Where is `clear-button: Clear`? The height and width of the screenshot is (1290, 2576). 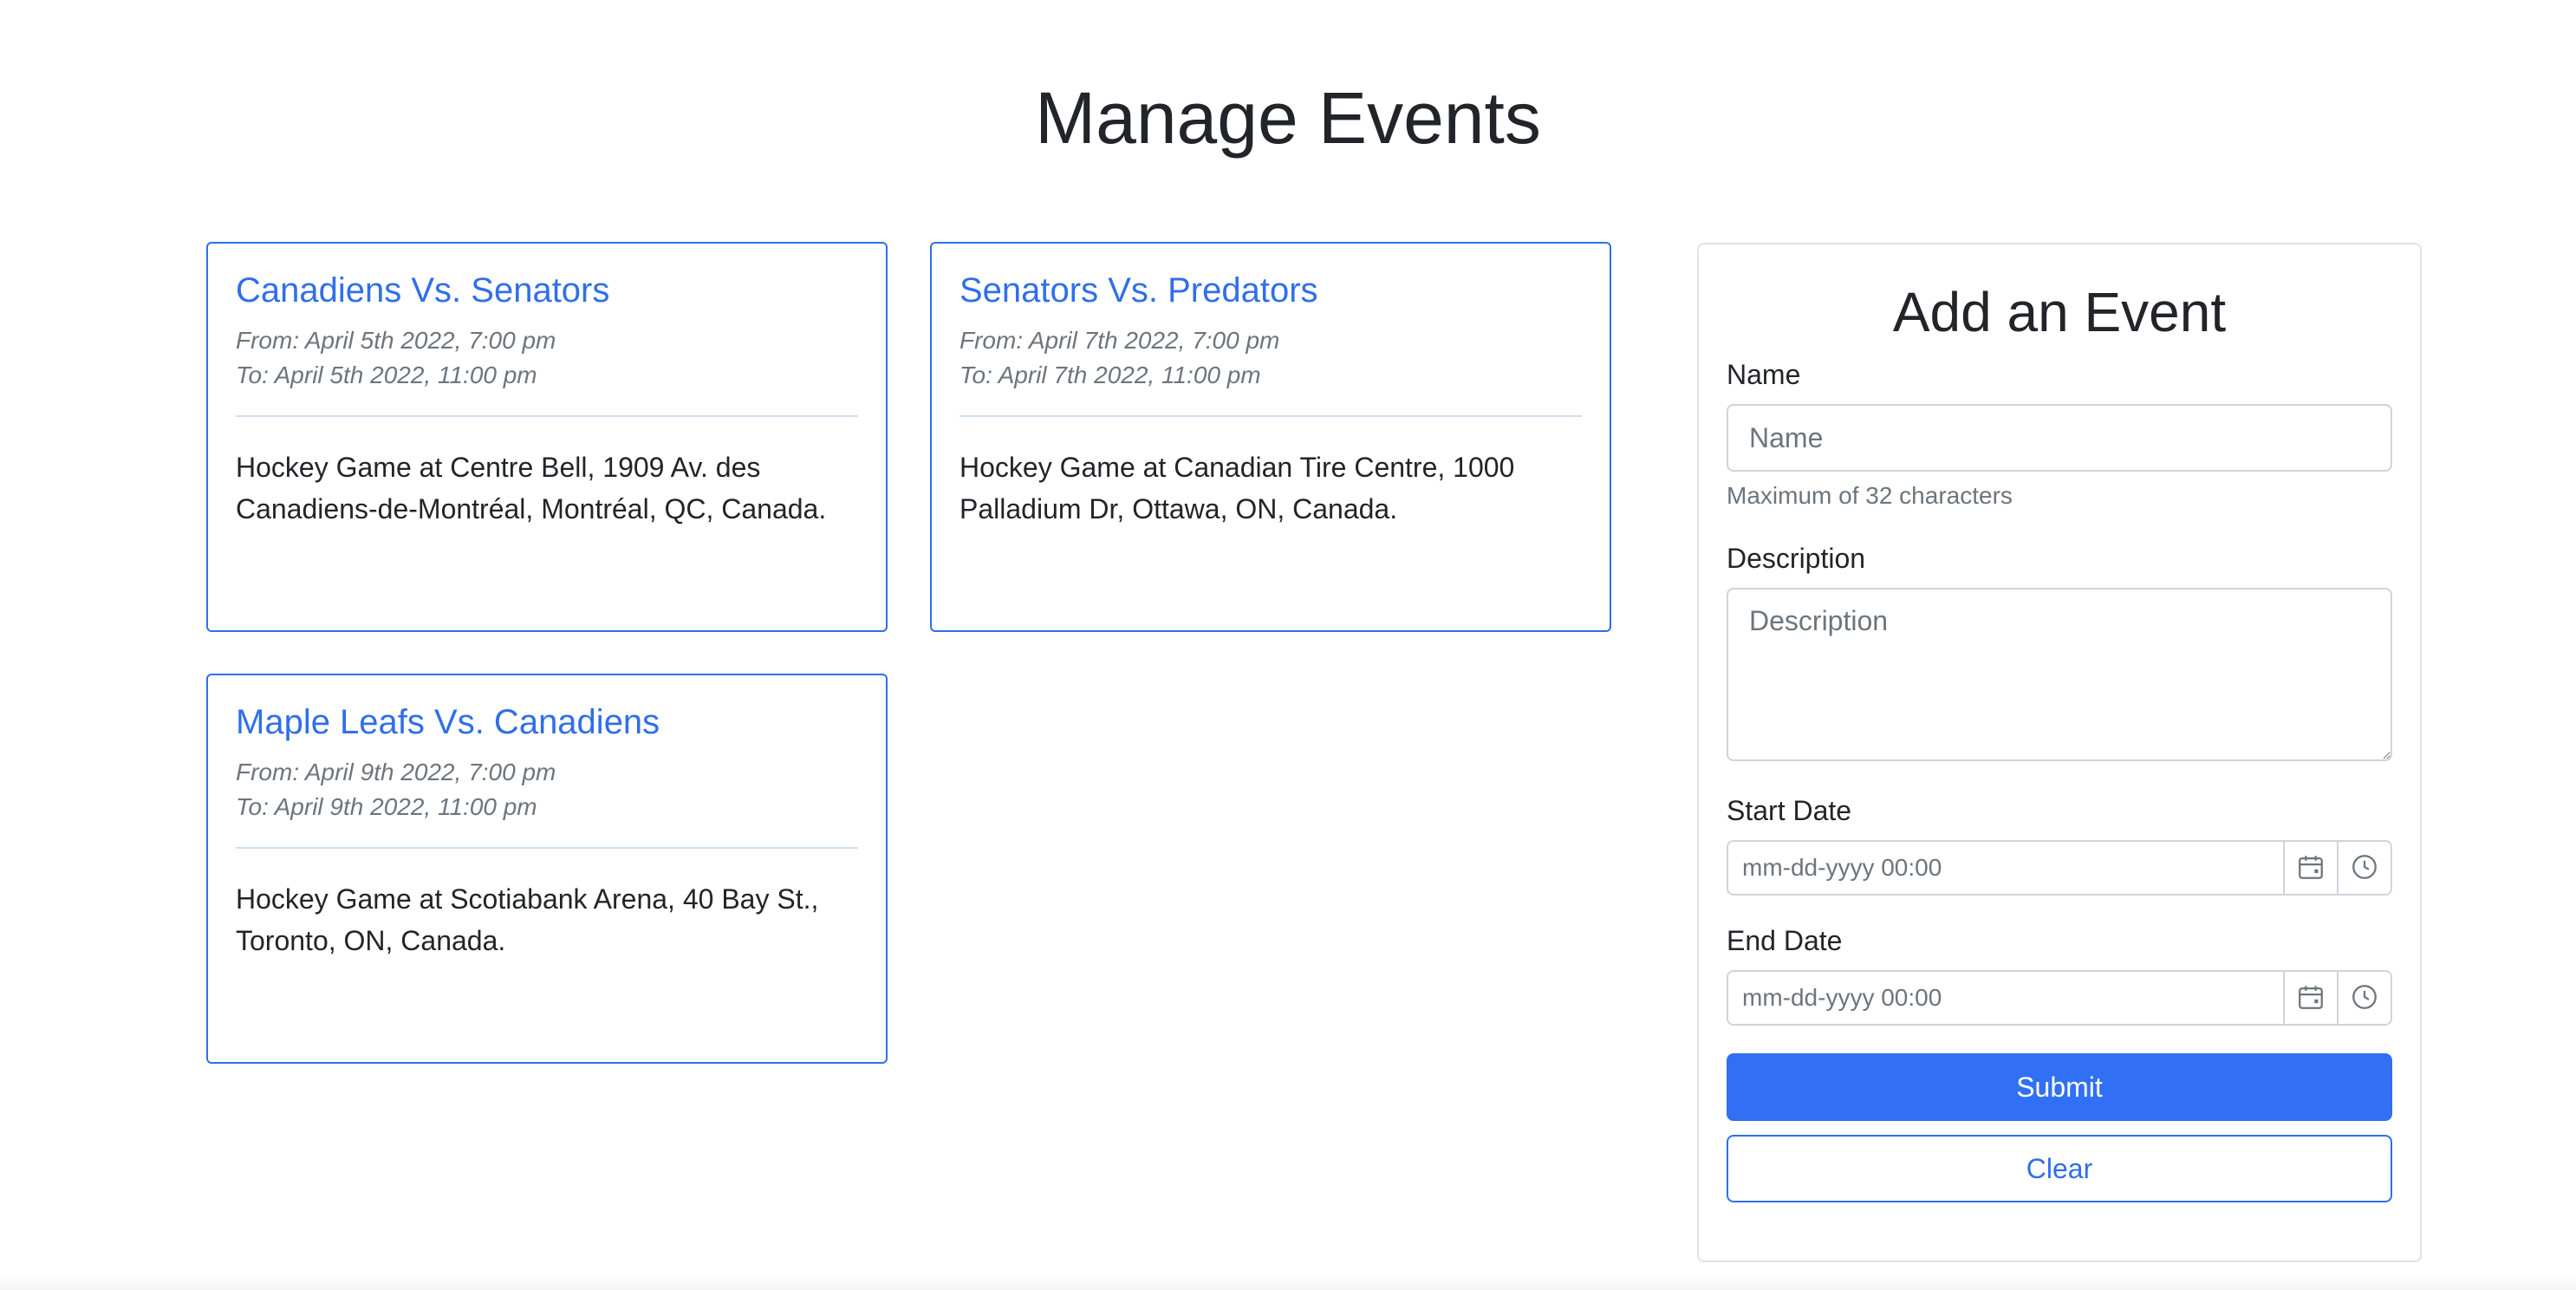 clear-button: Clear is located at coordinates (2059, 1169).